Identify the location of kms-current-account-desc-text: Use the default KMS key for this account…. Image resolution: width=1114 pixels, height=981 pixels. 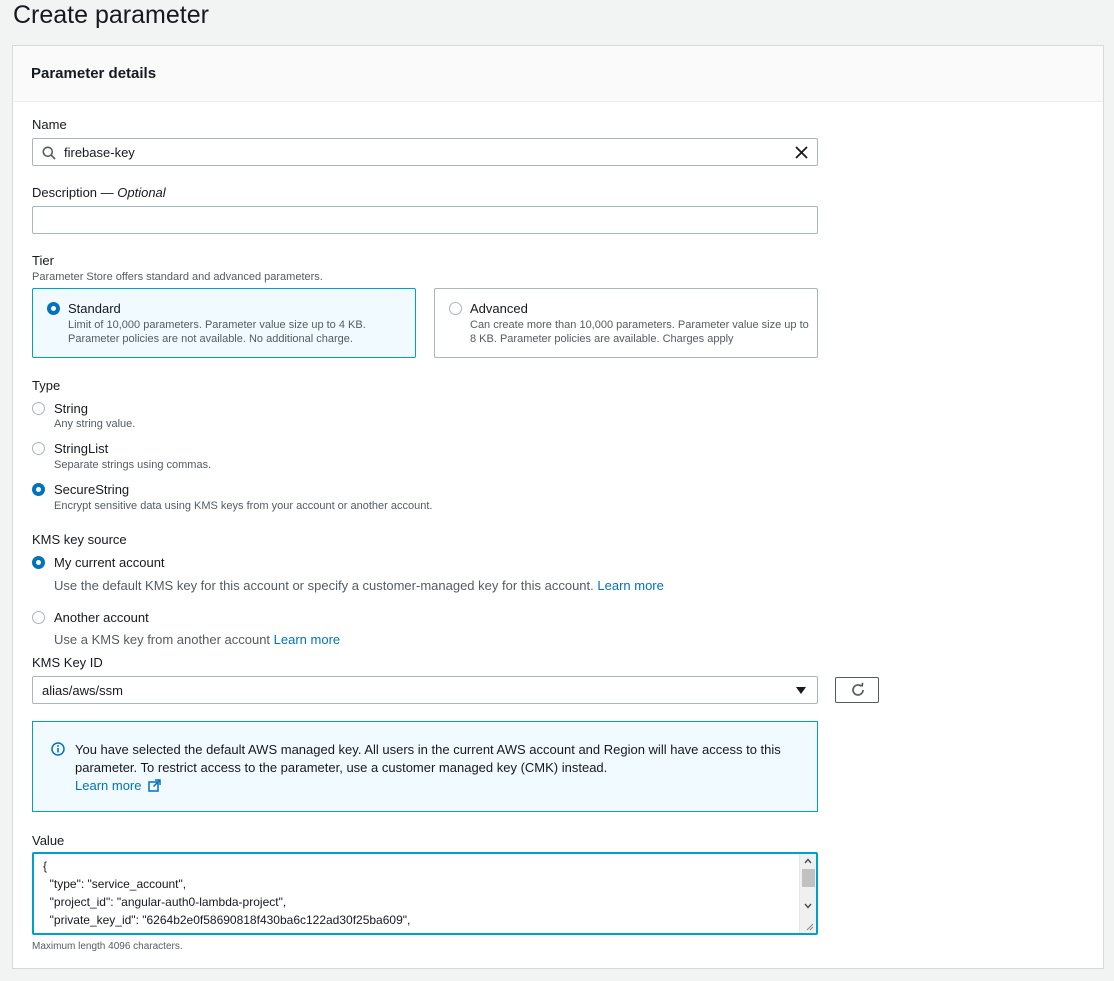
(326, 585).